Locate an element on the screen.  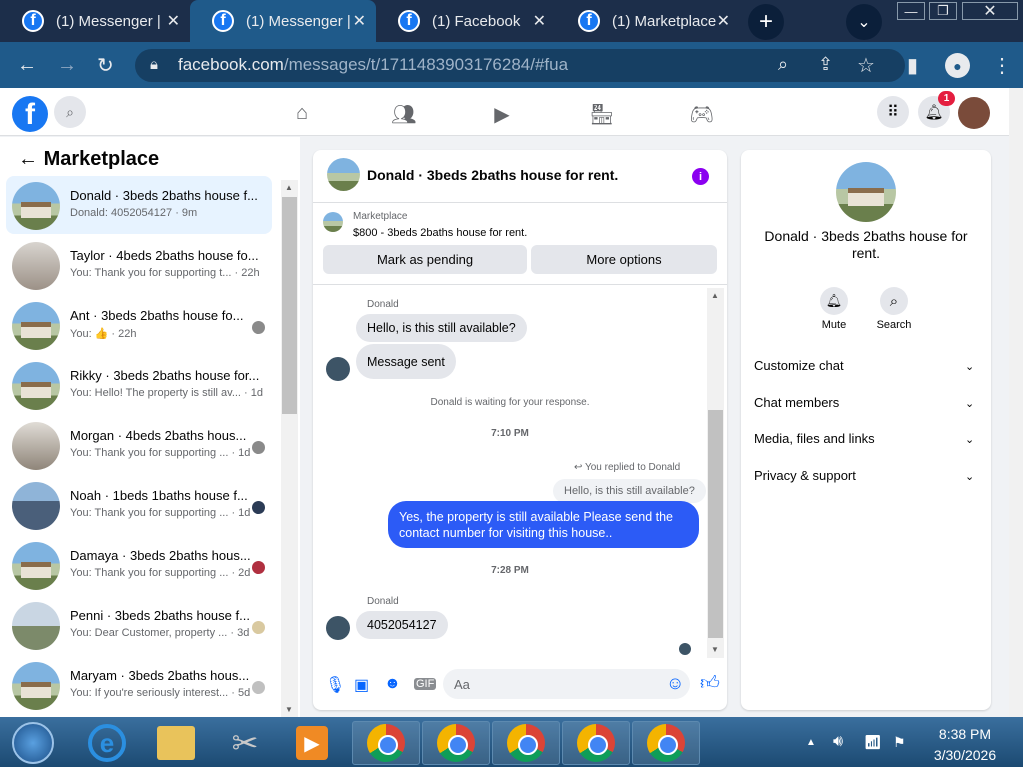
privacy-support-row: Privacy & support is located at coordinates (805, 475).